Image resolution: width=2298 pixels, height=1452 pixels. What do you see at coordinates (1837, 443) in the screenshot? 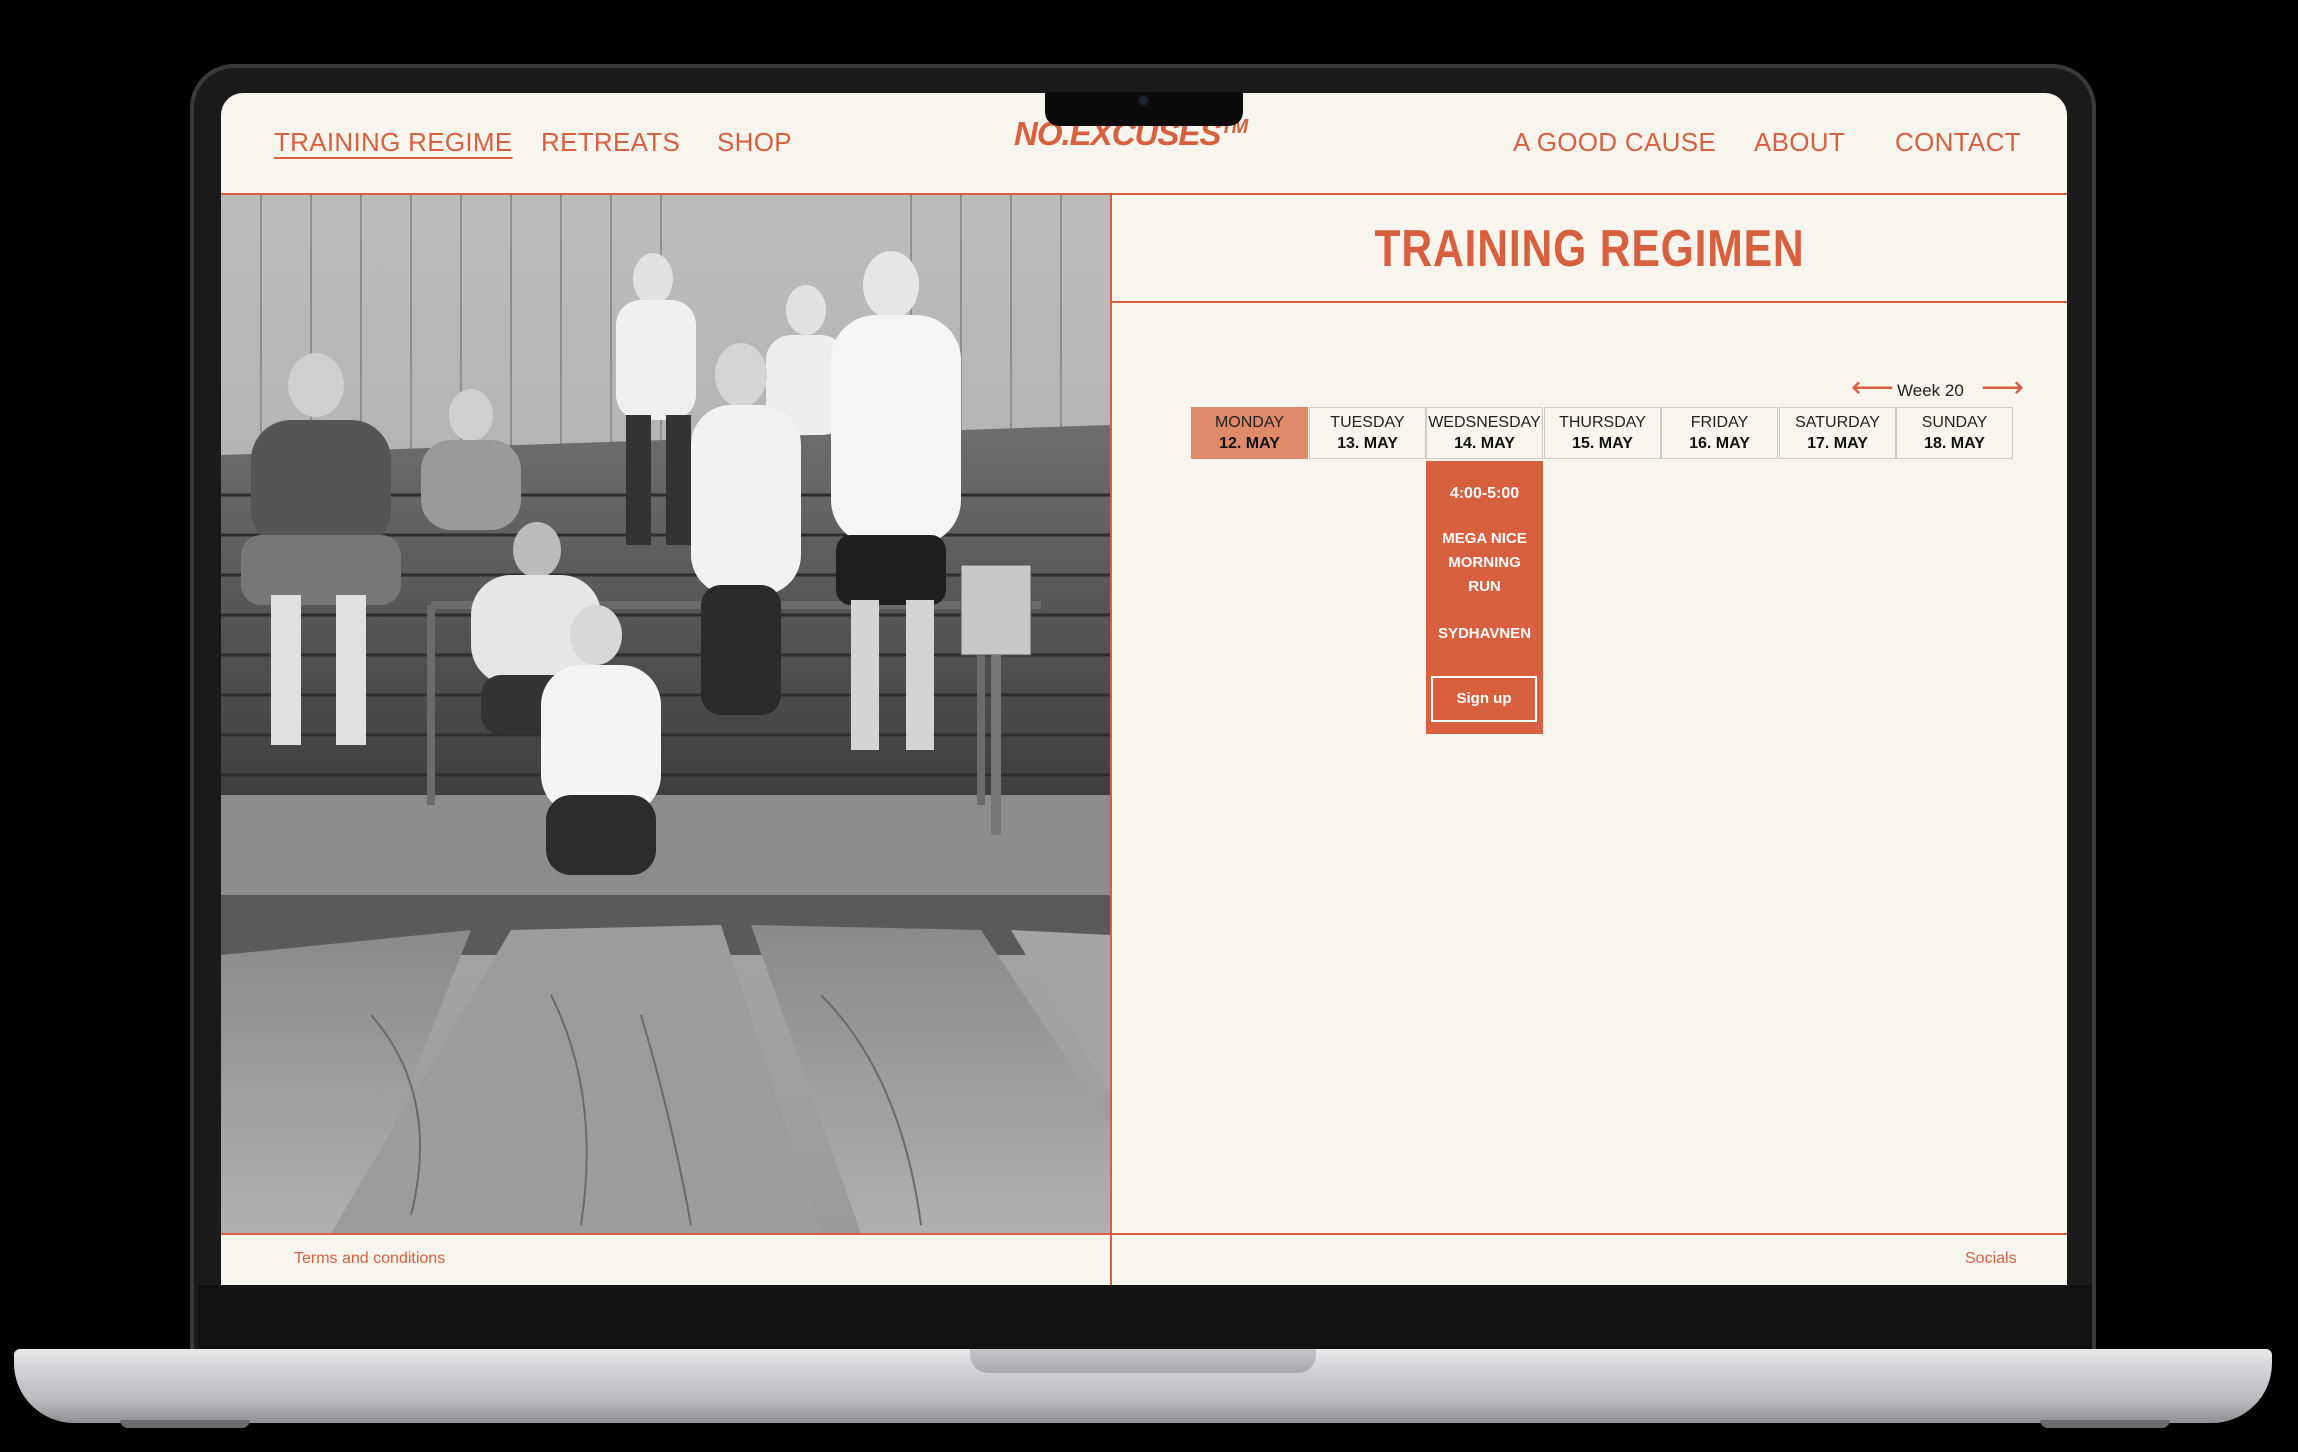
I see `day-date: 17. MAY` at bounding box center [1837, 443].